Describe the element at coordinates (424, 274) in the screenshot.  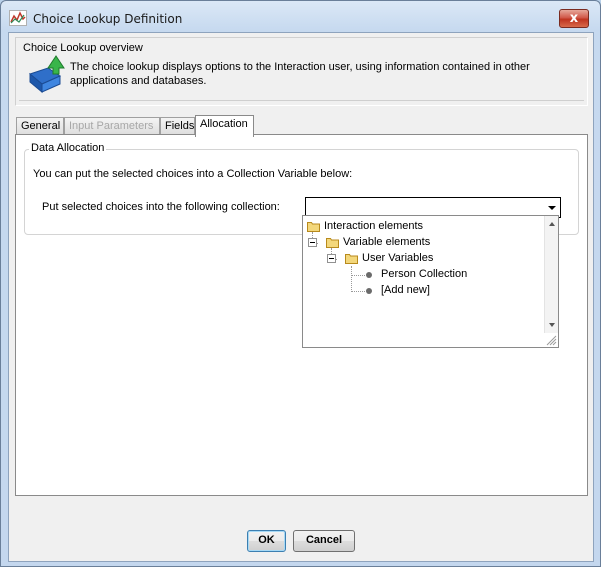
I see `tree-label: Person Collection` at that location.